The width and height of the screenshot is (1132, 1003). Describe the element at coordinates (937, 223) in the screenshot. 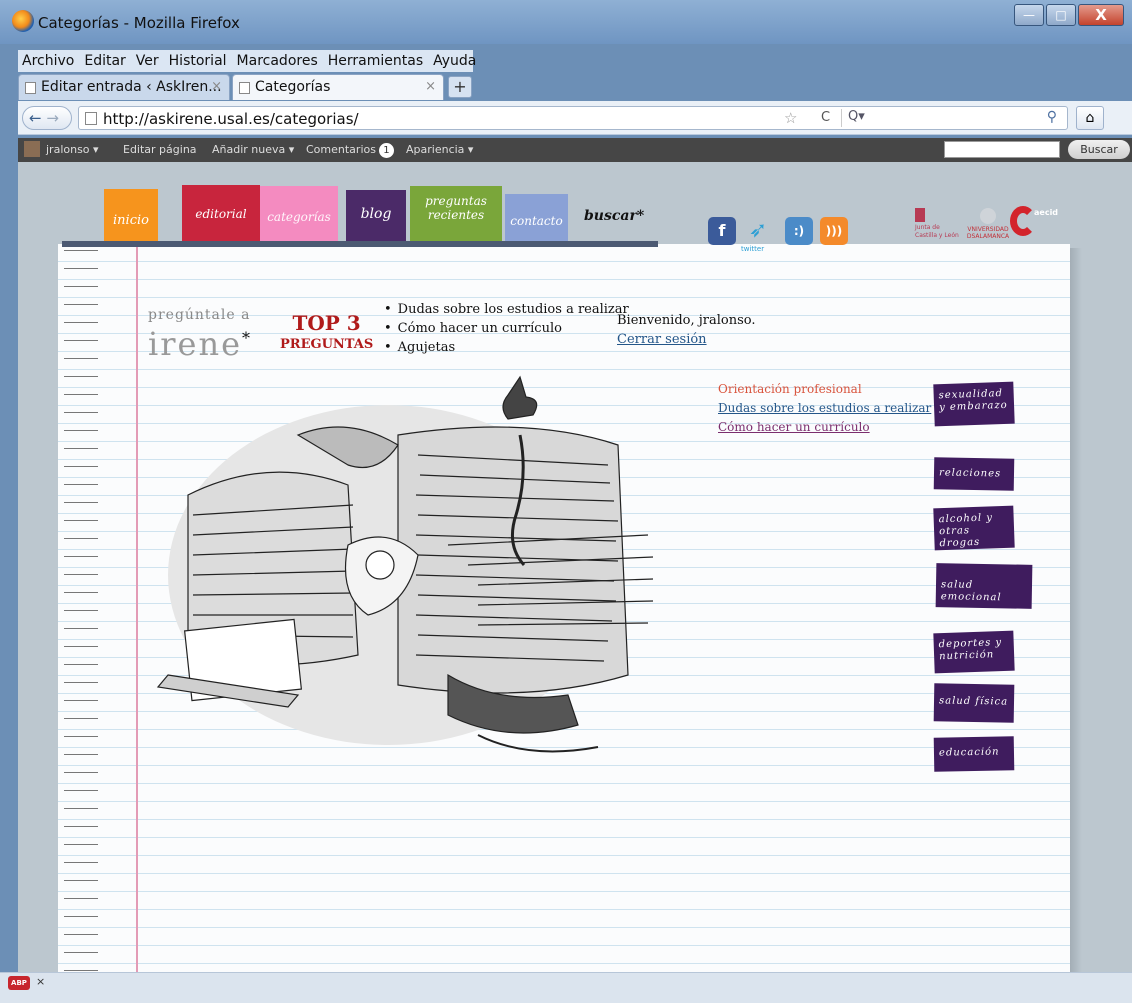

I see `junta-castilla-leon-logo: Junta de Castilla y León` at that location.